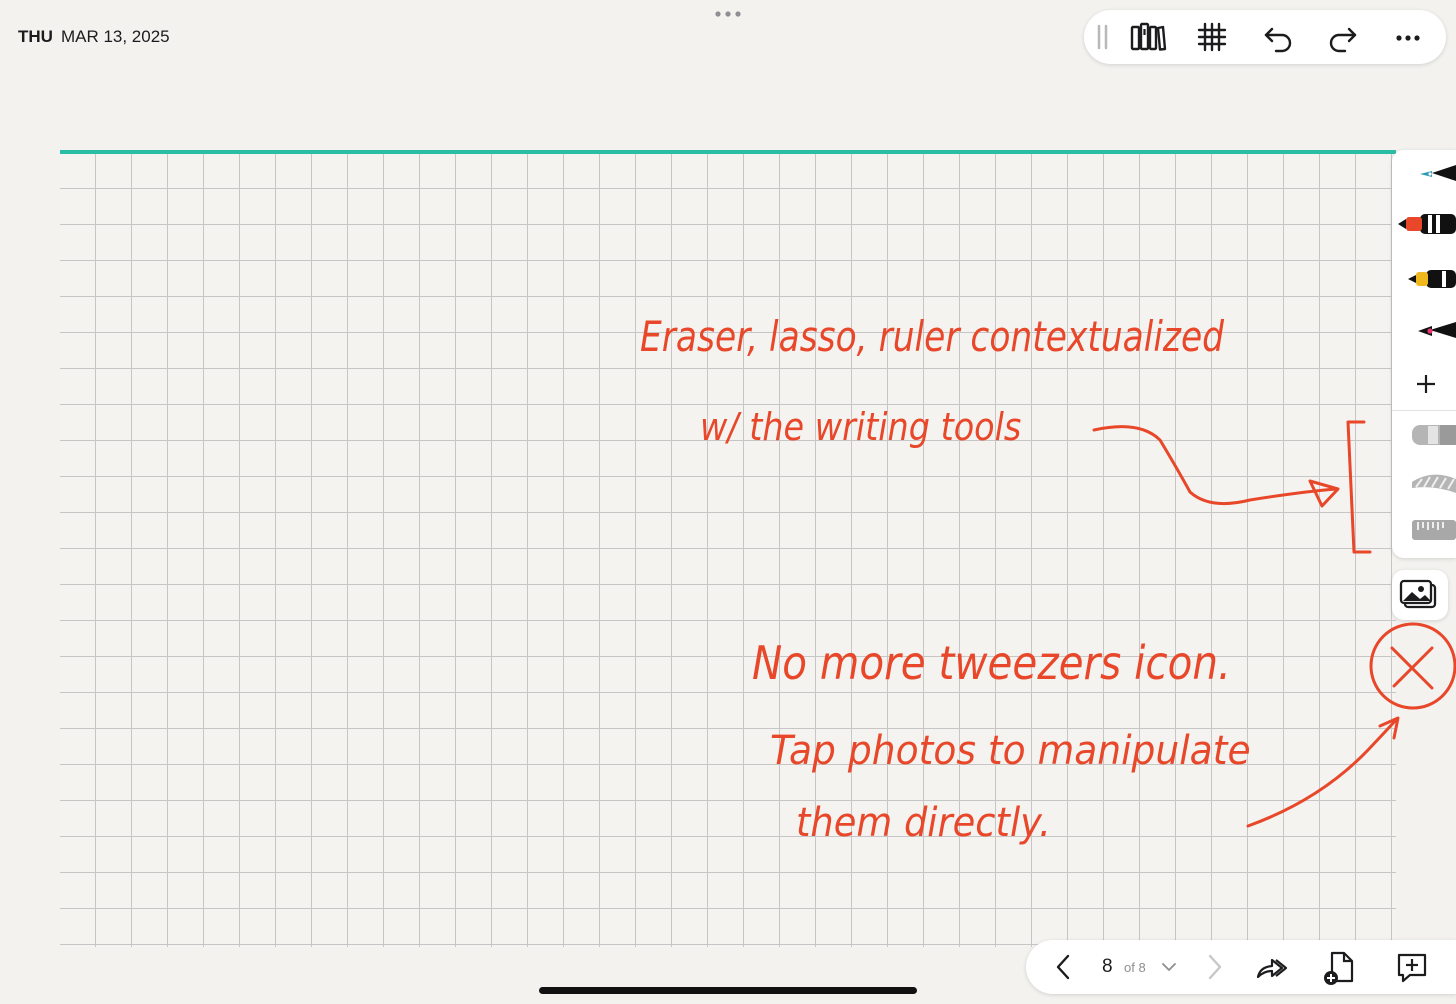  Describe the element at coordinates (1424, 435) in the screenshot. I see `eraser-icon` at that location.